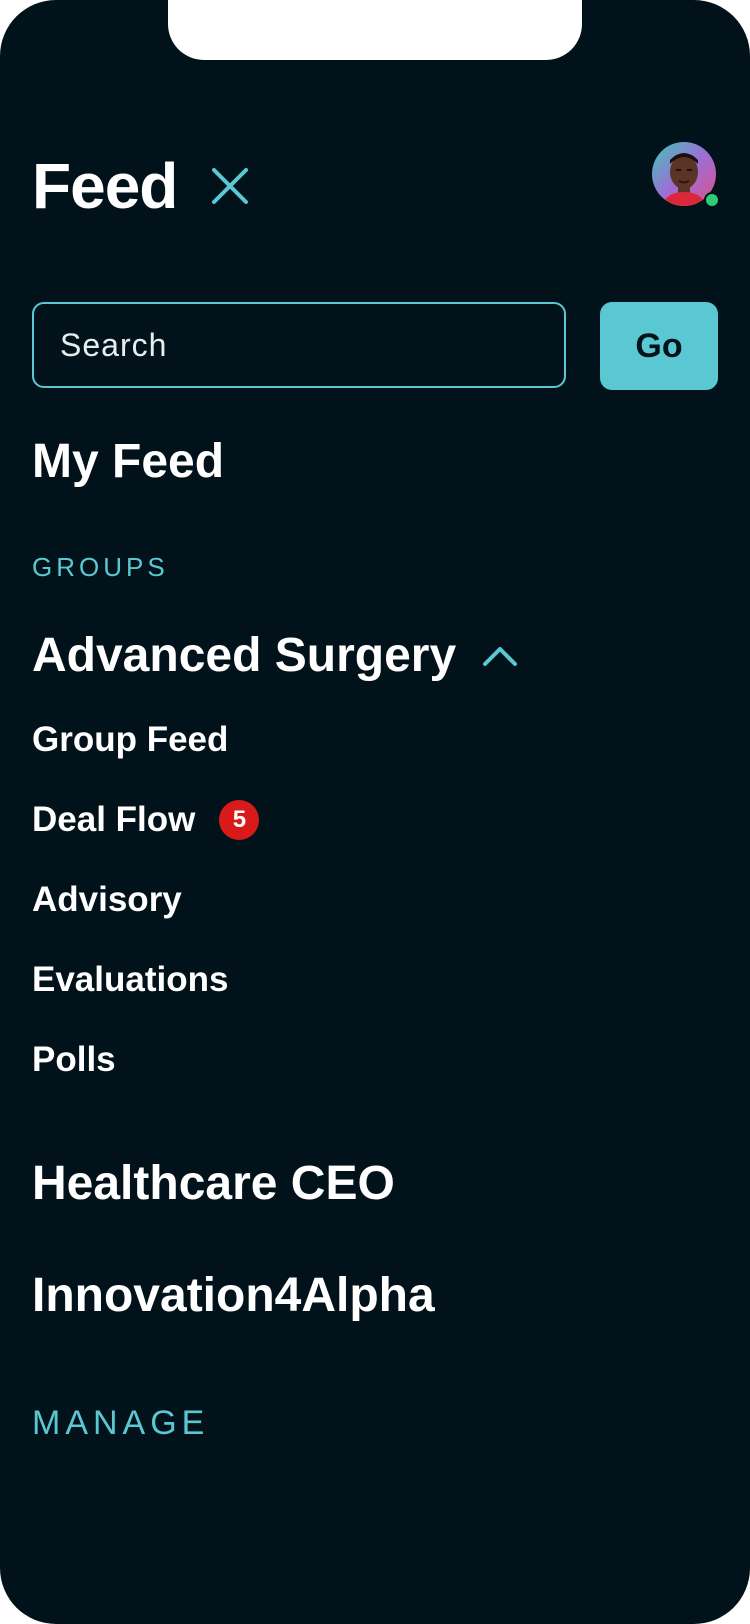 The width and height of the screenshot is (750, 1624). I want to click on group-item-evaluations: Evaluations, so click(130, 980).